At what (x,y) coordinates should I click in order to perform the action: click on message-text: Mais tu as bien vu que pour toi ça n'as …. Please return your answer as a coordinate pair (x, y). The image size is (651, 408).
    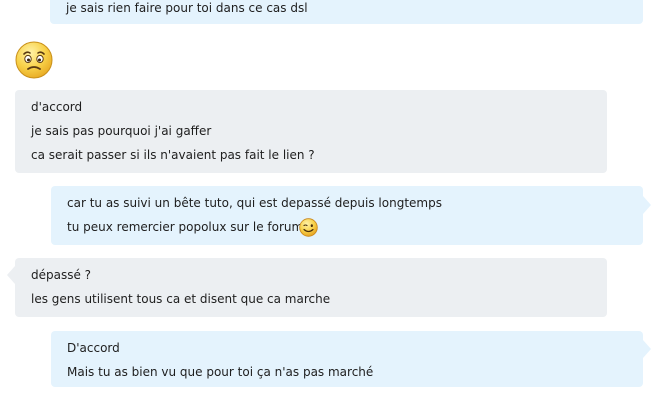
    Looking at the image, I should click on (220, 372).